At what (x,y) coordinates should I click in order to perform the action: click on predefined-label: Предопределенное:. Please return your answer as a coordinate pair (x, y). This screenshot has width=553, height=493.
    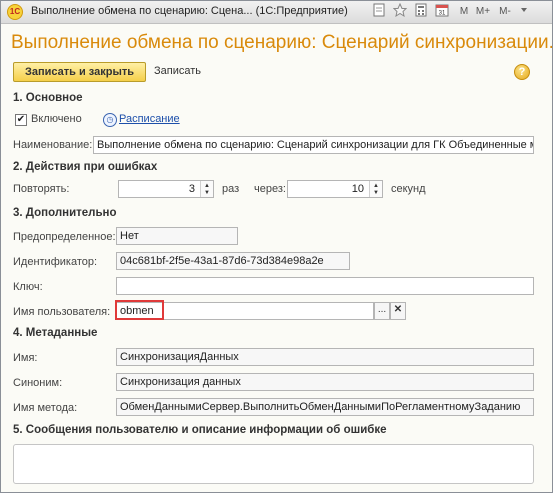
    Looking at the image, I should click on (64, 237).